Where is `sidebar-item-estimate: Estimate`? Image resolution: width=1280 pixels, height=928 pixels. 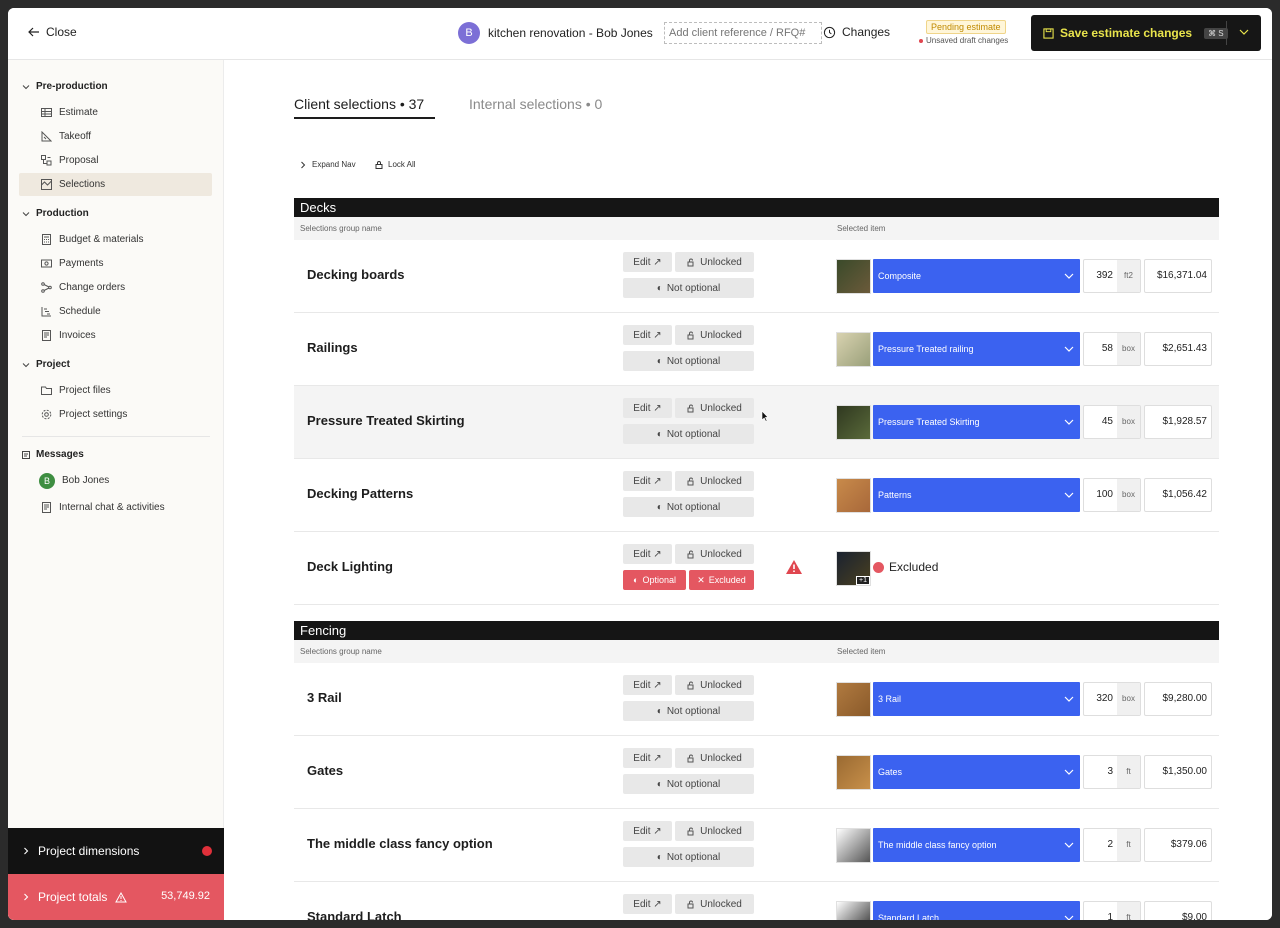
sidebar-item-estimate: Estimate is located at coordinates (115, 112).